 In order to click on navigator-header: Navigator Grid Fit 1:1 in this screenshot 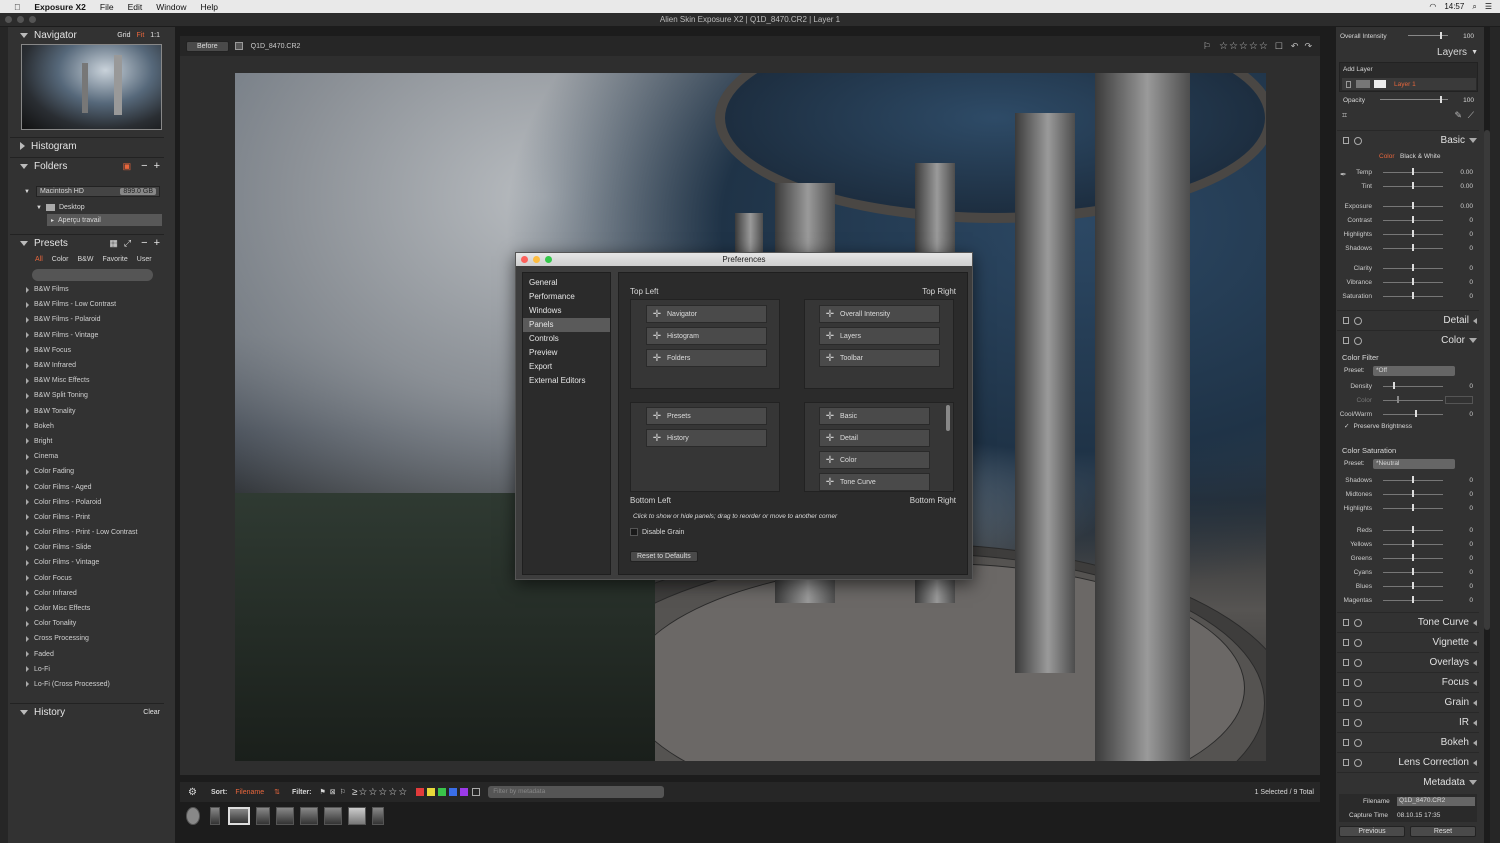, I will do `click(87, 35)`.